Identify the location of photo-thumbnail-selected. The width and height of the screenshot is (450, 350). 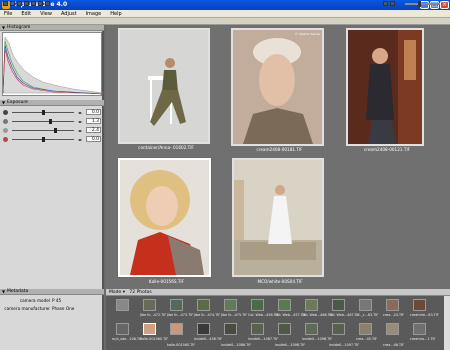
(164, 217).